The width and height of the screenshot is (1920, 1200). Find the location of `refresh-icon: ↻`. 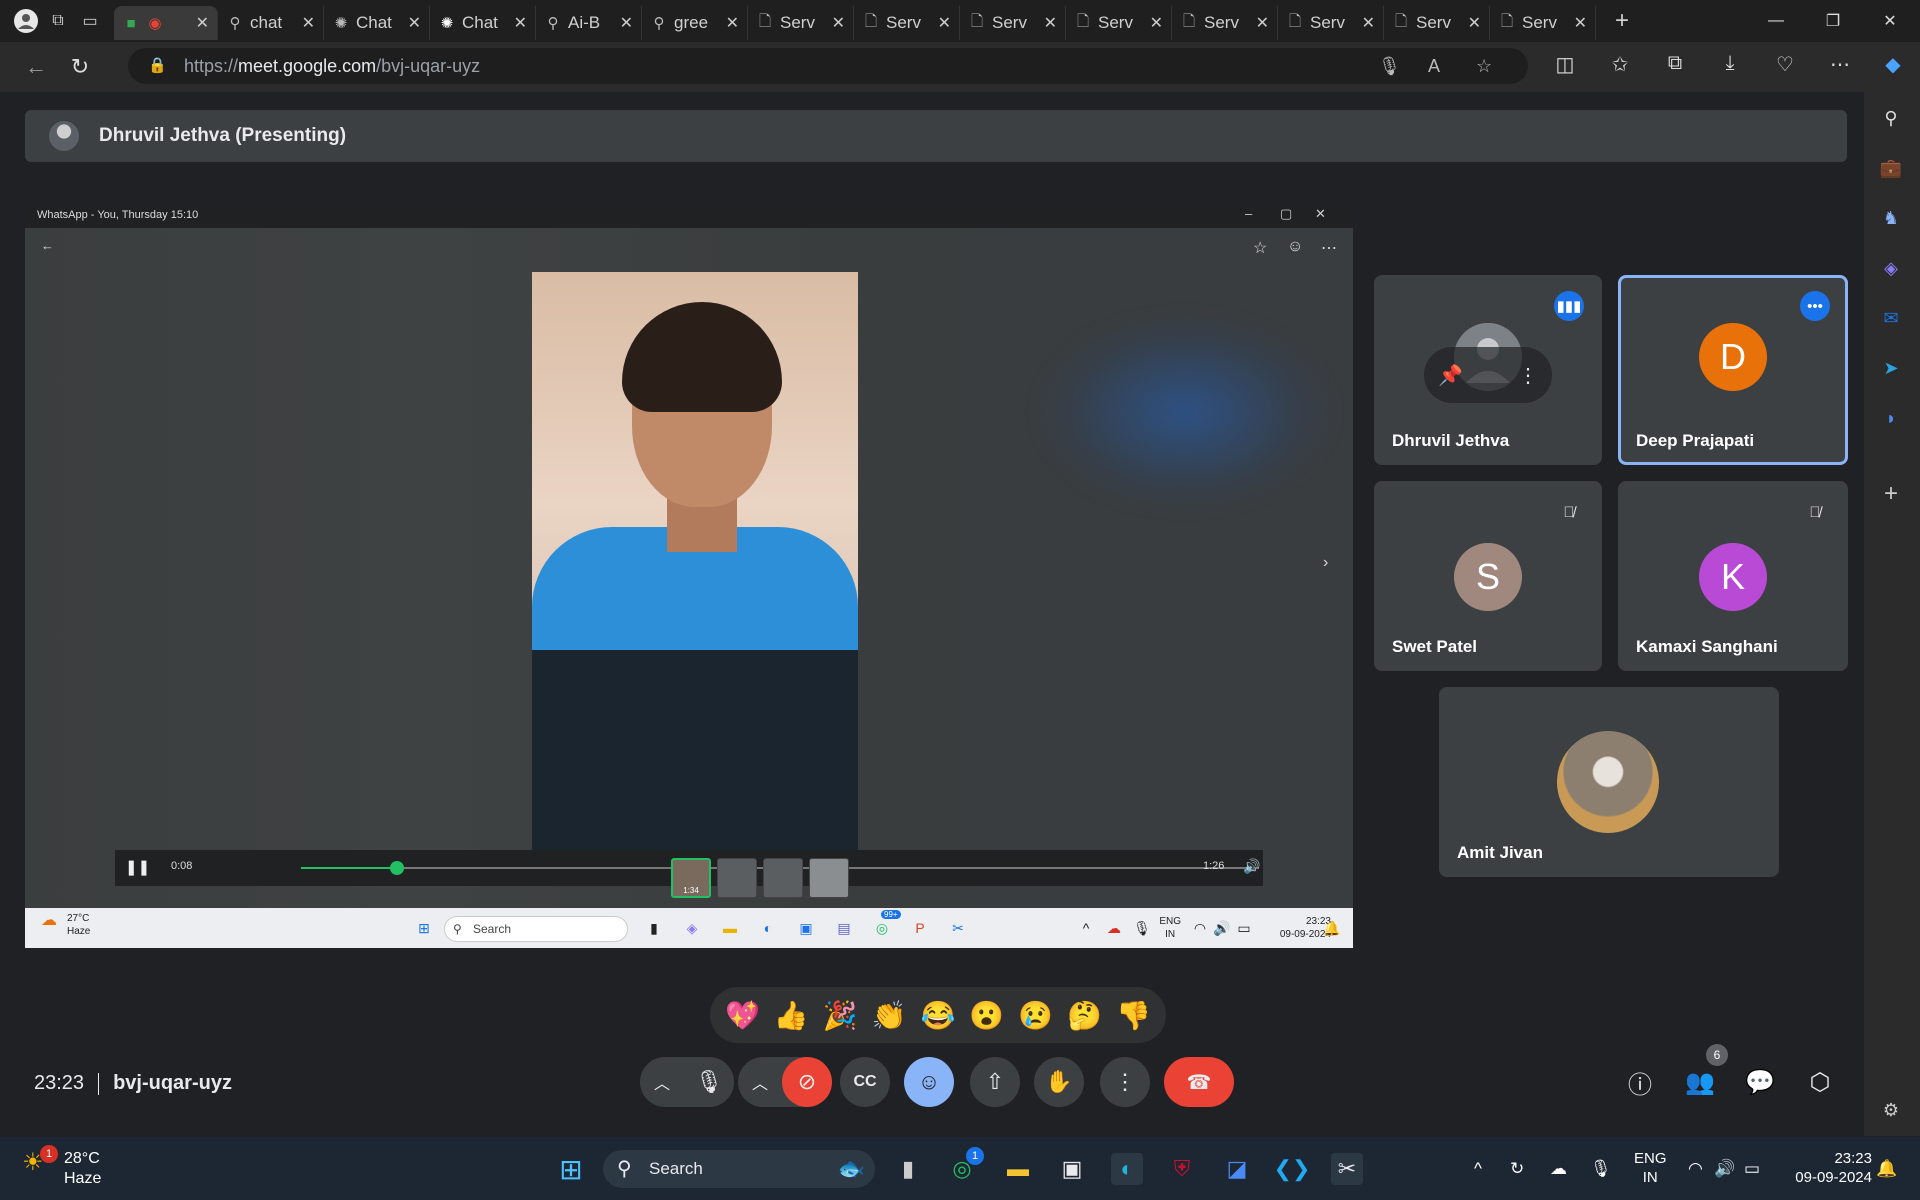

refresh-icon: ↻ is located at coordinates (80, 67).